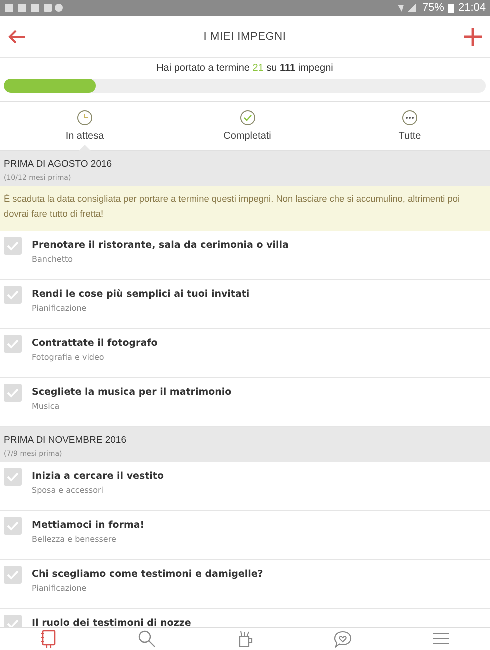  Describe the element at coordinates (410, 126) in the screenshot. I see `tab: Tutte` at that location.